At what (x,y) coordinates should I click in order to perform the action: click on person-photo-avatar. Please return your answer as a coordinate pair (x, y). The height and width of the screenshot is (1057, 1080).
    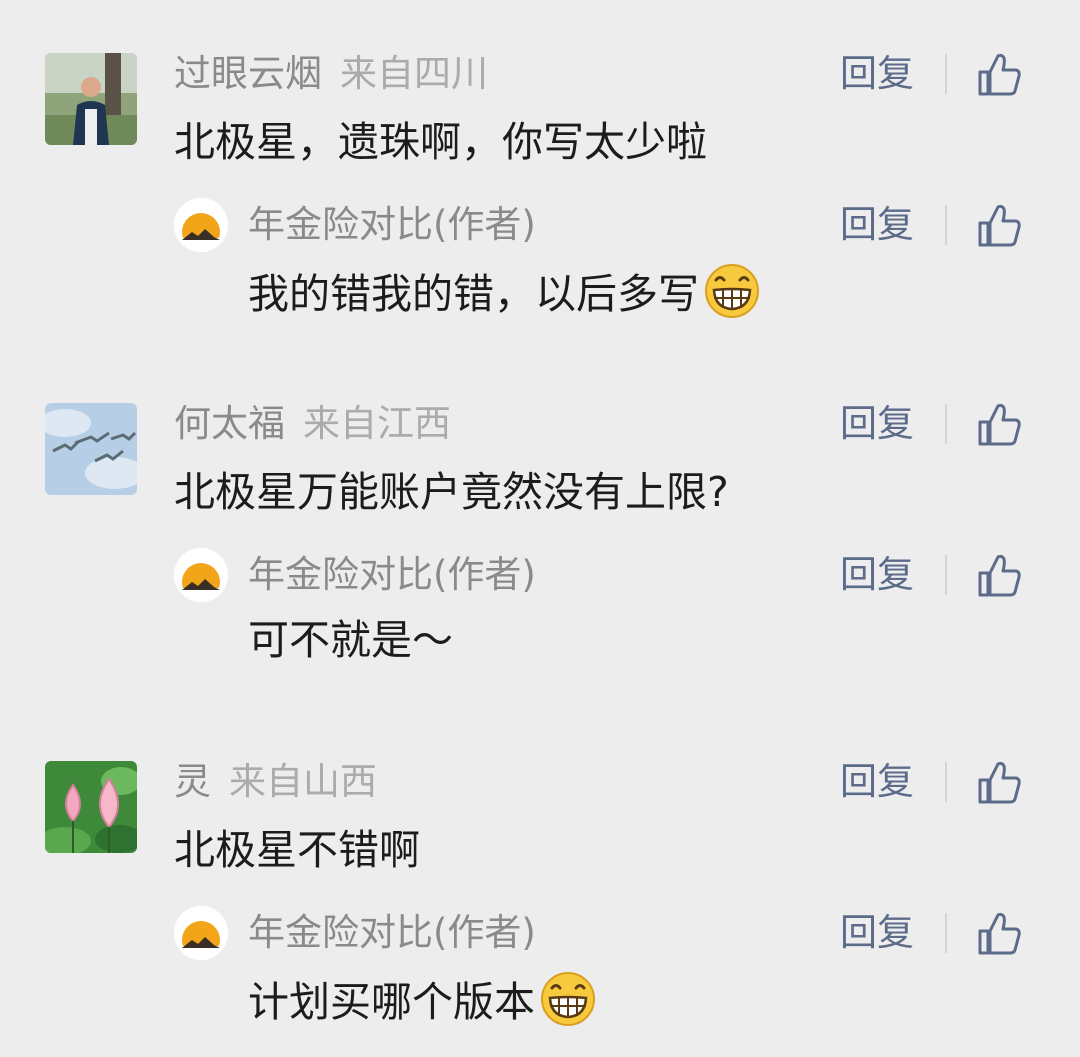
    Looking at the image, I should click on (91, 99).